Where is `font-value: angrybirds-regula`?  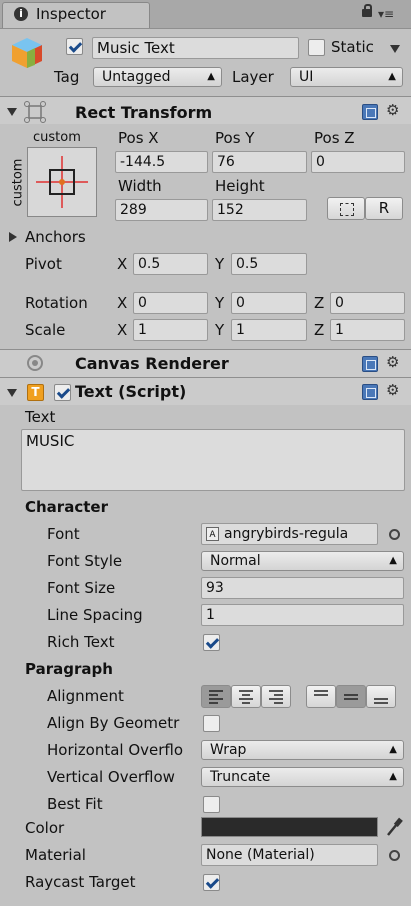 font-value: angrybirds-regula is located at coordinates (286, 534).